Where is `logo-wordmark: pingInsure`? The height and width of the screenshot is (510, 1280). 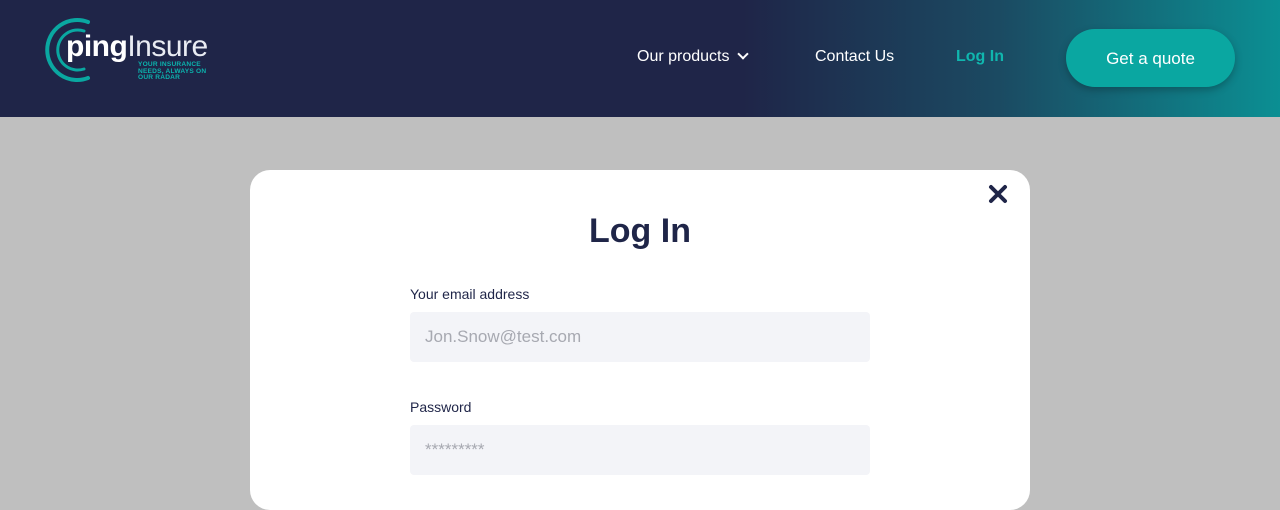
logo-wordmark: pingInsure is located at coordinates (137, 47).